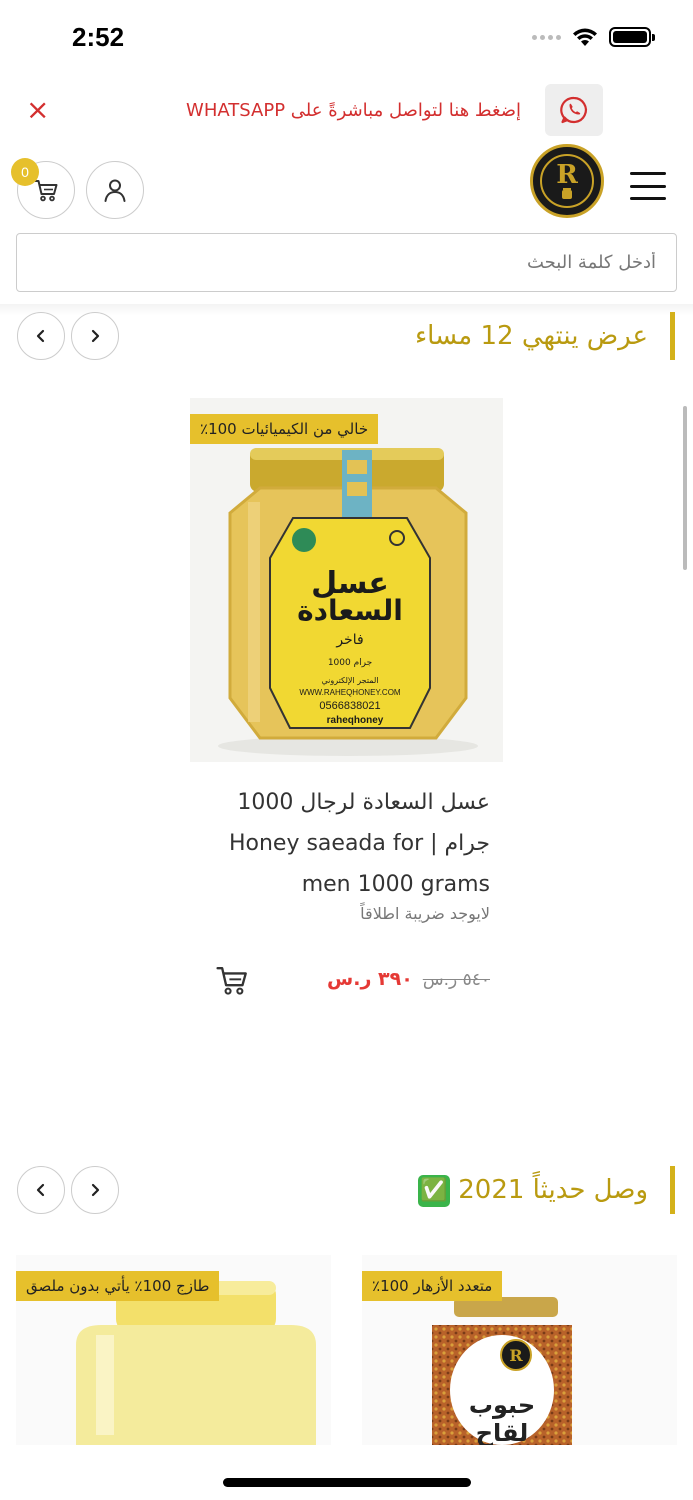  What do you see at coordinates (456, 980) in the screenshot?
I see `old-price: ٥٤٠ ر.س` at bounding box center [456, 980].